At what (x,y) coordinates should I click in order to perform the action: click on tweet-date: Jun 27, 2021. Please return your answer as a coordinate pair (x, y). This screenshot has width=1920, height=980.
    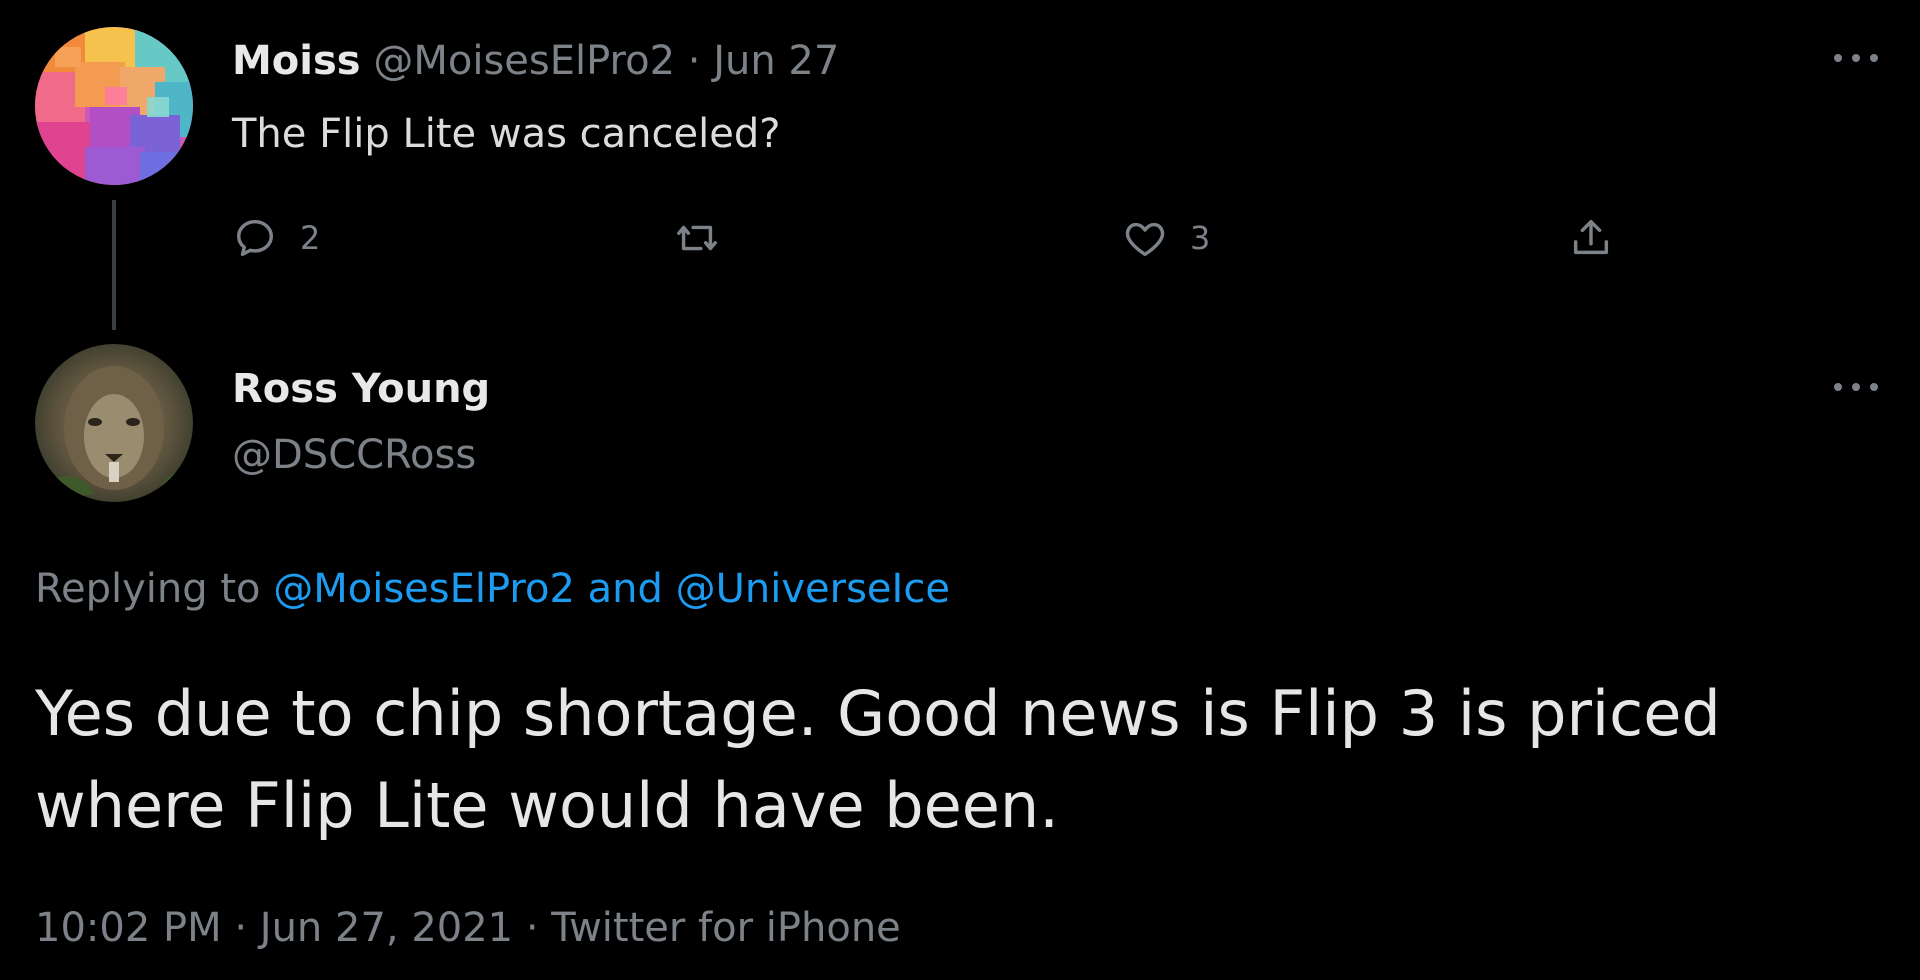
    Looking at the image, I should click on (386, 928).